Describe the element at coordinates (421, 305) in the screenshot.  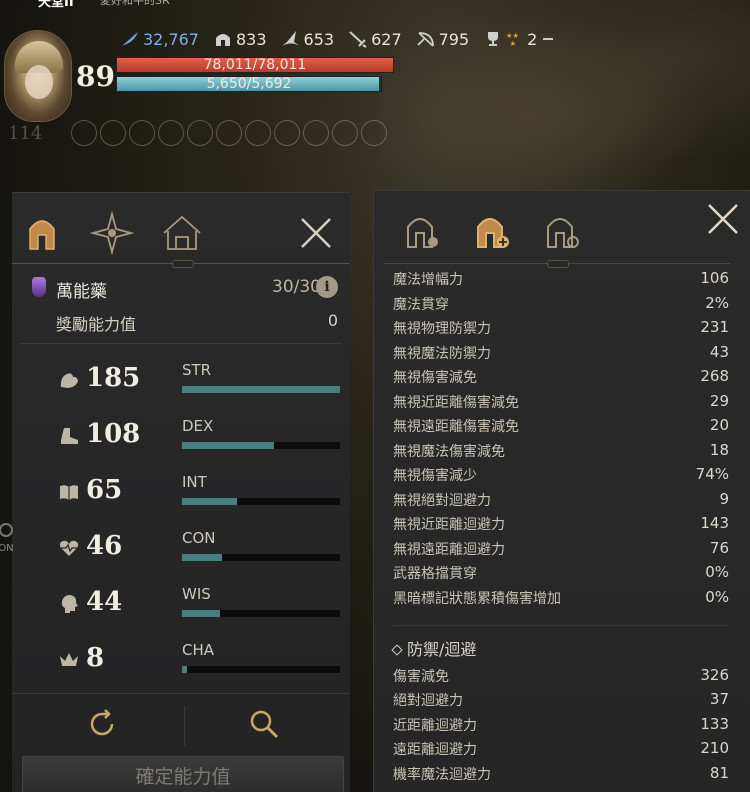
I see `stat-label: 魔法貫穿` at that location.